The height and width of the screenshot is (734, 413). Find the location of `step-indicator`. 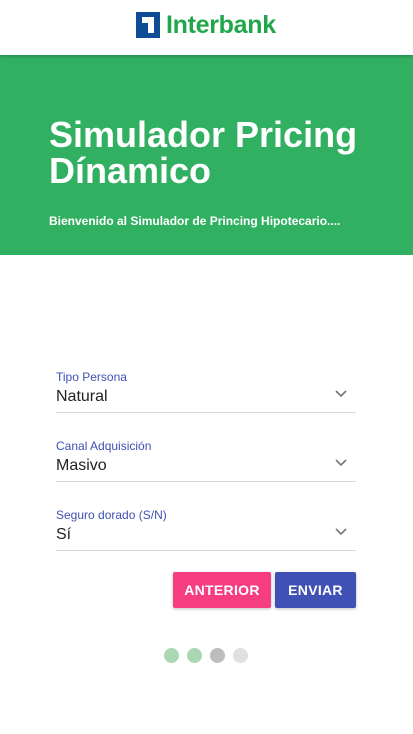

step-indicator is located at coordinates (206, 655).